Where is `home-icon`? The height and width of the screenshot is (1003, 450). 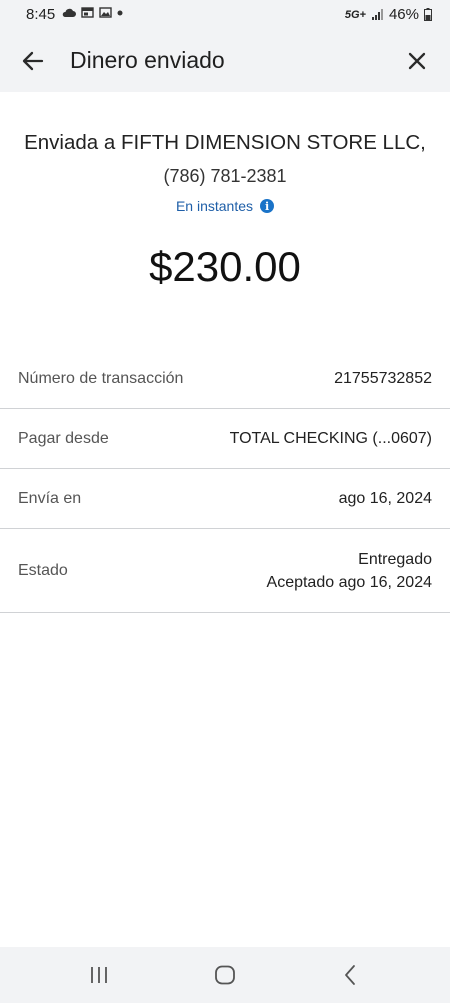
home-icon is located at coordinates (225, 975).